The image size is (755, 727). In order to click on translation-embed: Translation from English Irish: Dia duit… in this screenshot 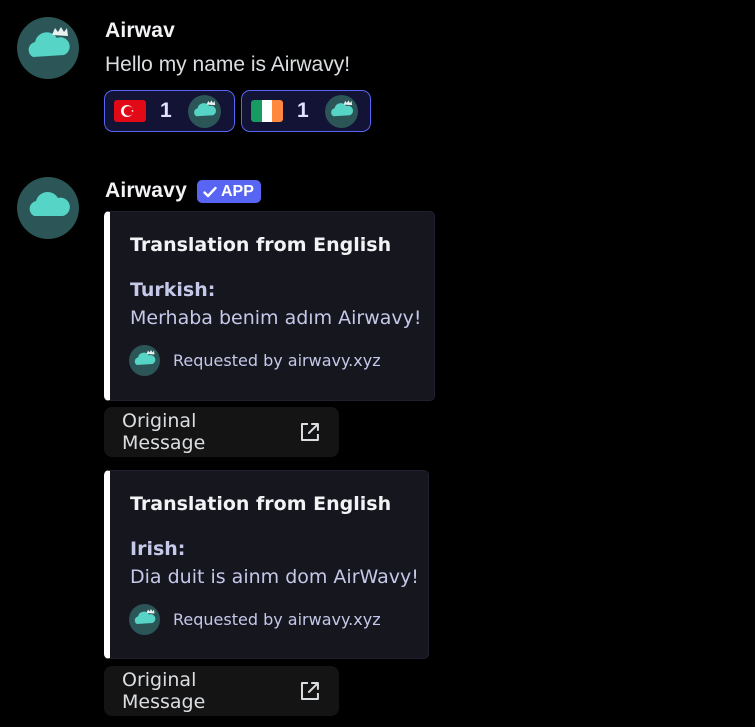, I will do `click(266, 564)`.